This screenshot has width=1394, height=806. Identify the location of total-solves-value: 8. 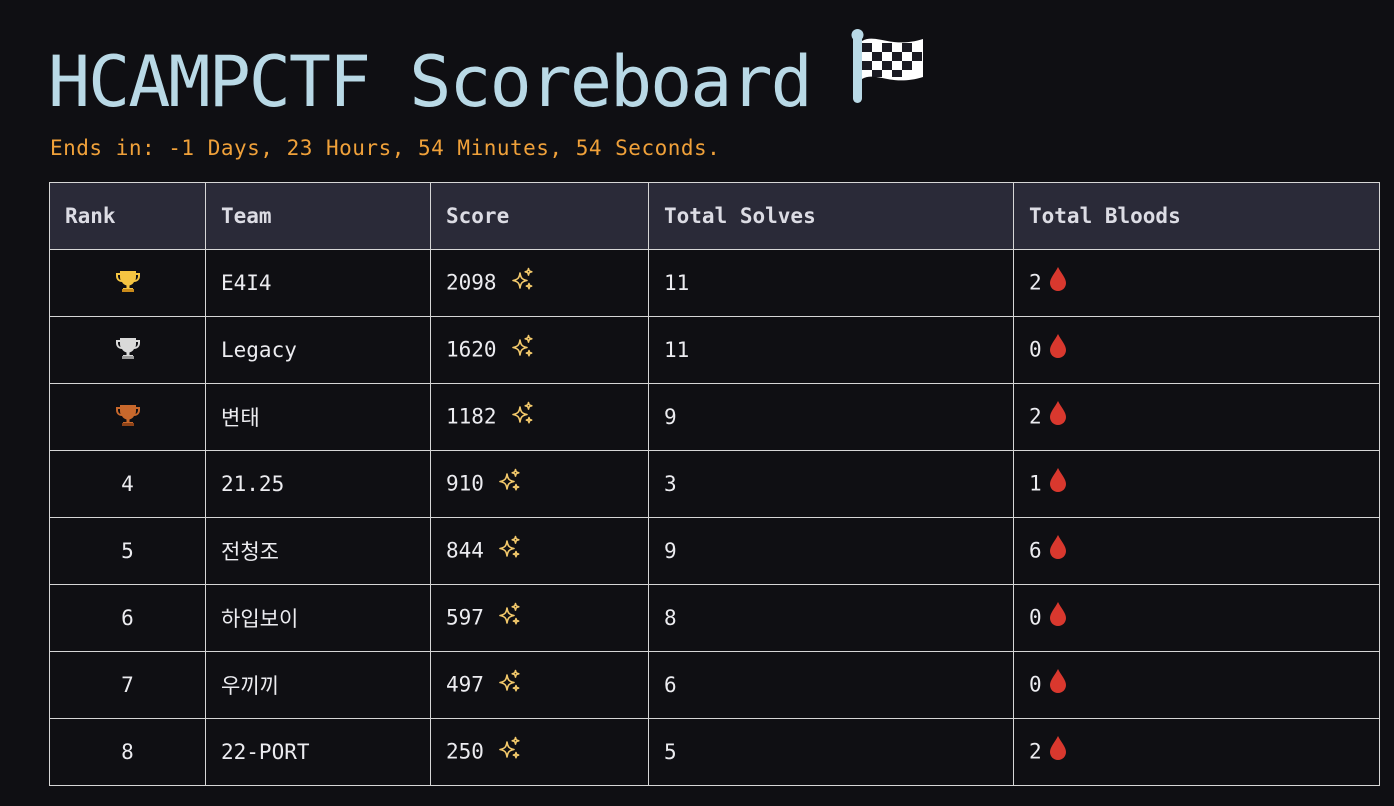
(670, 618).